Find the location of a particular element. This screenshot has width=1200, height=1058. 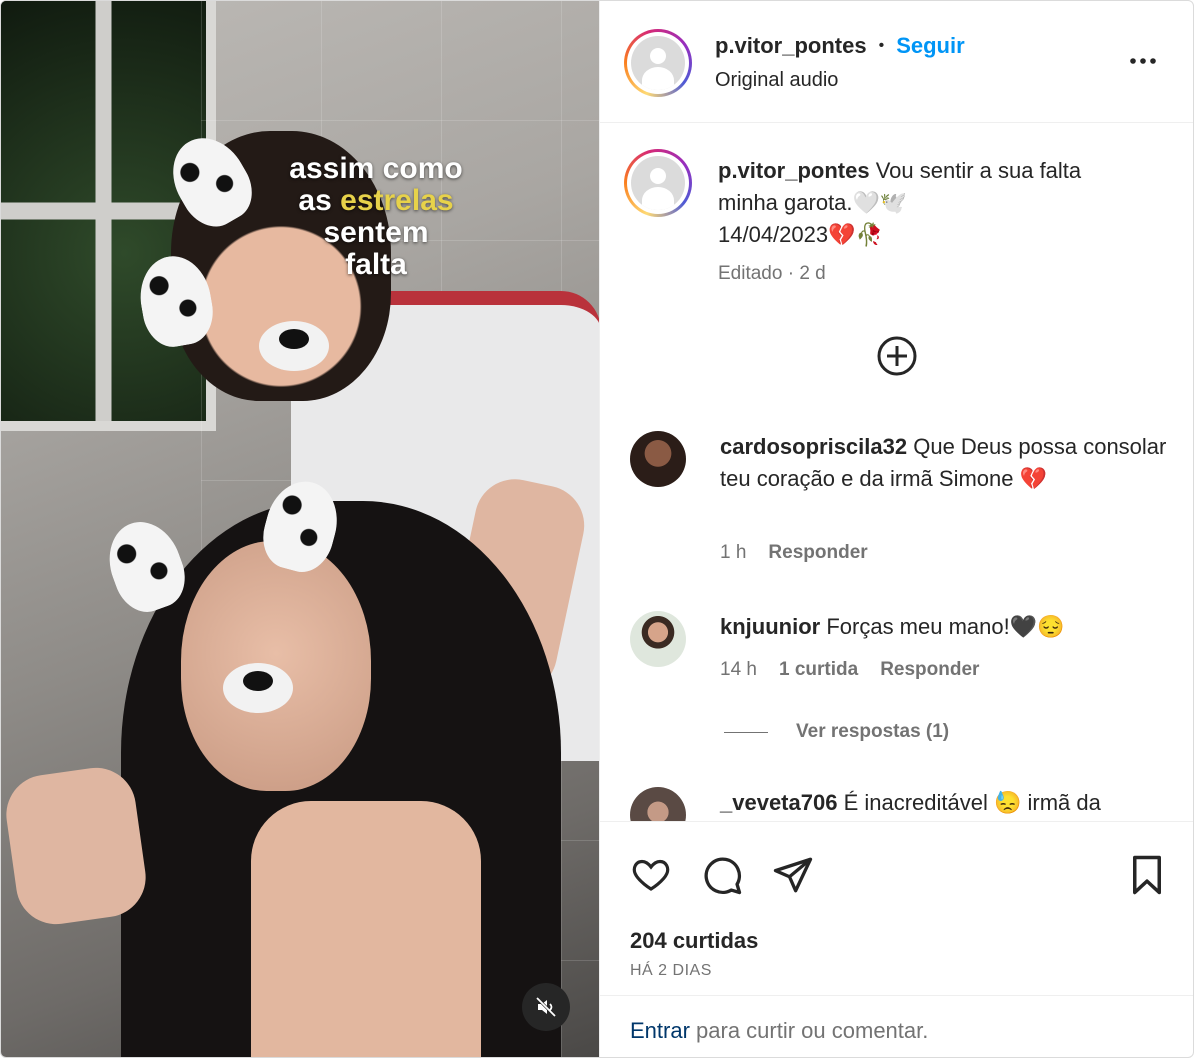

woman-body is located at coordinates (366, 929).